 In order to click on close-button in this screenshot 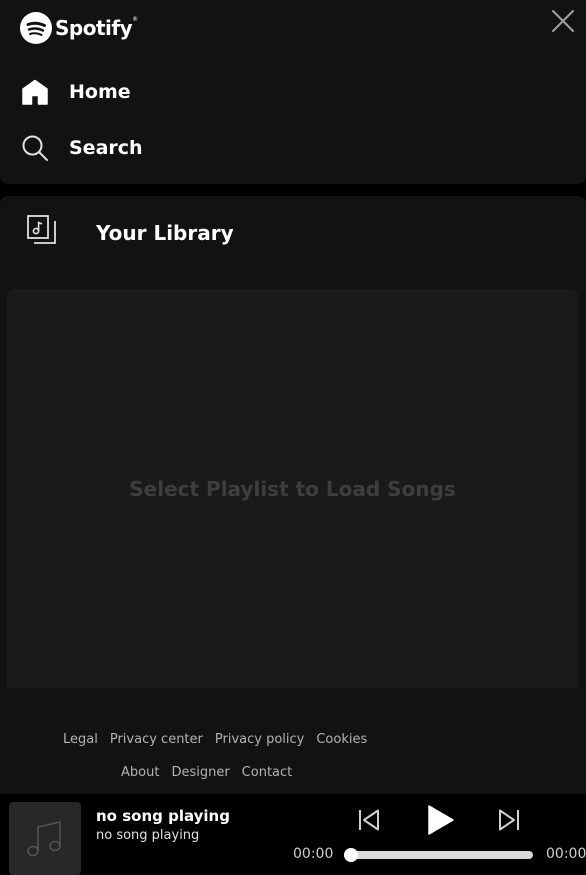, I will do `click(563, 21)`.